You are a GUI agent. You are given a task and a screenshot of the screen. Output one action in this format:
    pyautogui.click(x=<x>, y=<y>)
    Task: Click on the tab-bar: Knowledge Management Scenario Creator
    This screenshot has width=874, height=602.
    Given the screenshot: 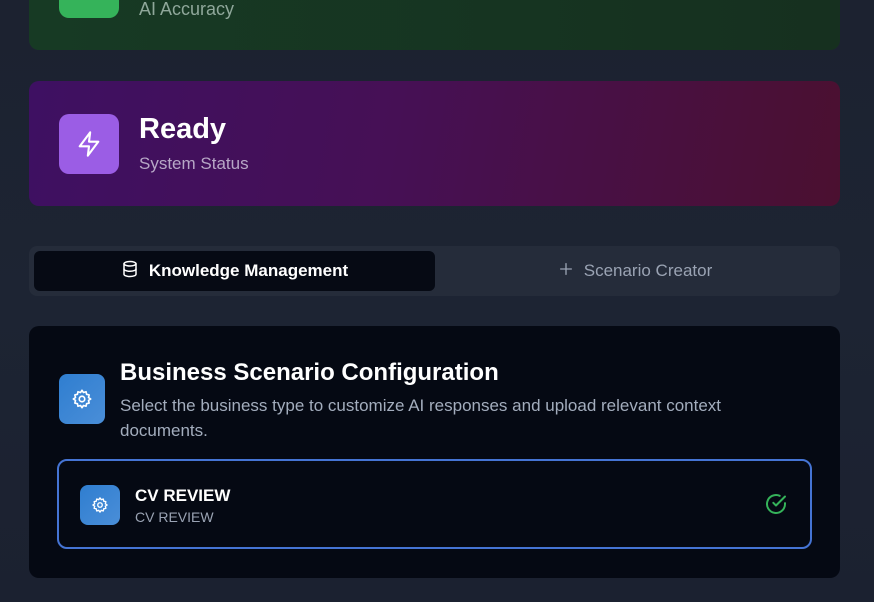 What is the action you would take?
    pyautogui.click(x=434, y=271)
    